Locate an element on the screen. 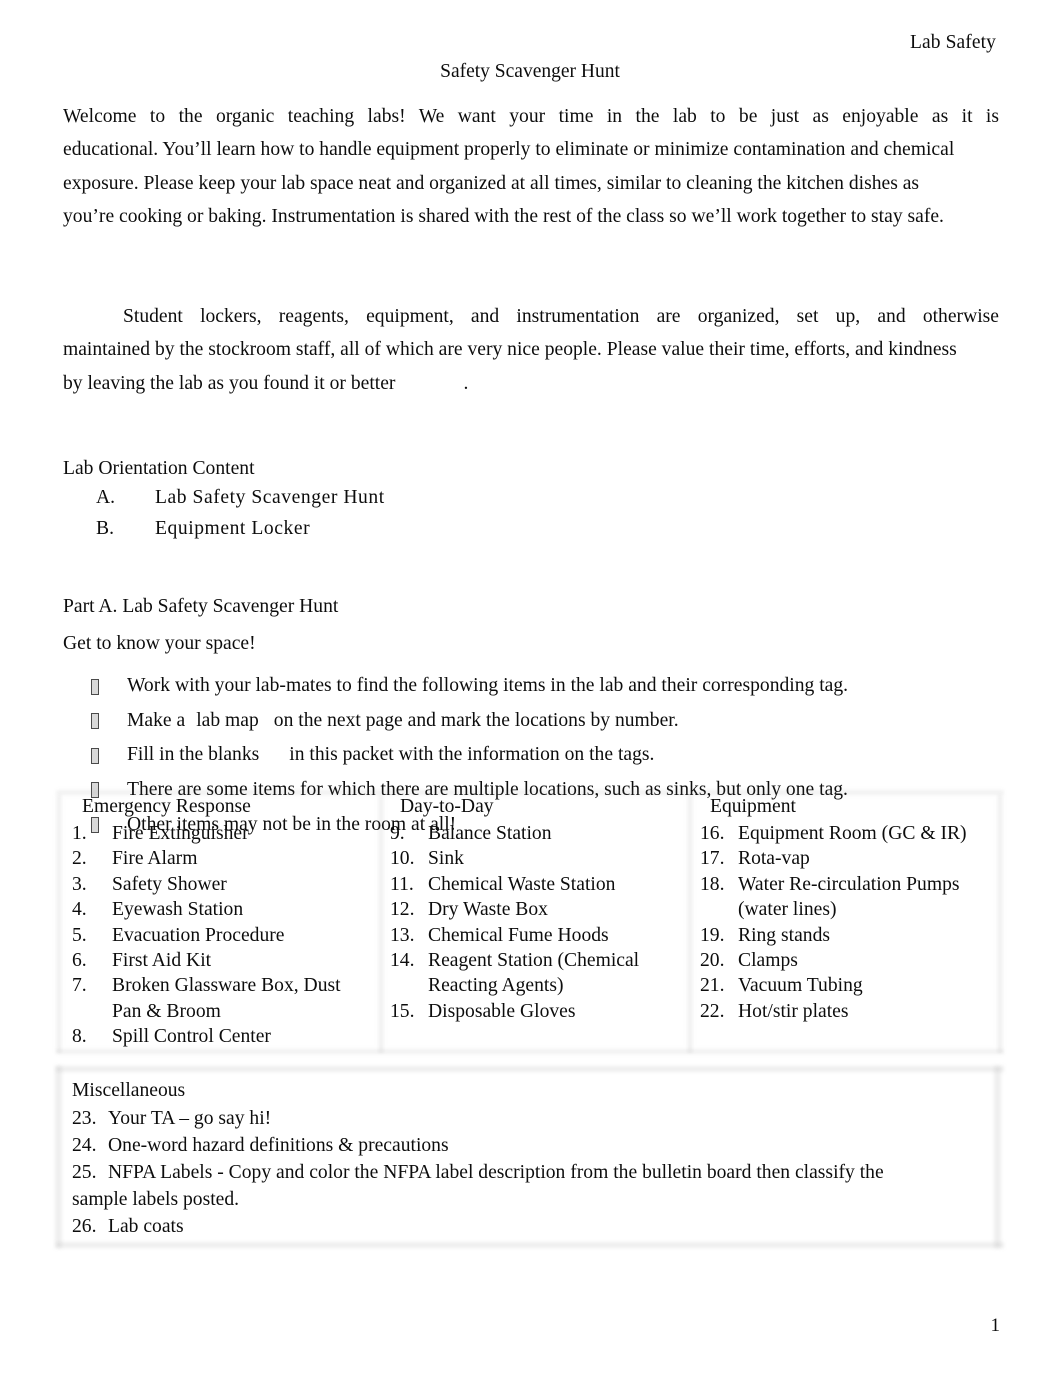 This screenshot has height=1377, width=1062. list-item: 2. Fire Alarm is located at coordinates (225, 858).